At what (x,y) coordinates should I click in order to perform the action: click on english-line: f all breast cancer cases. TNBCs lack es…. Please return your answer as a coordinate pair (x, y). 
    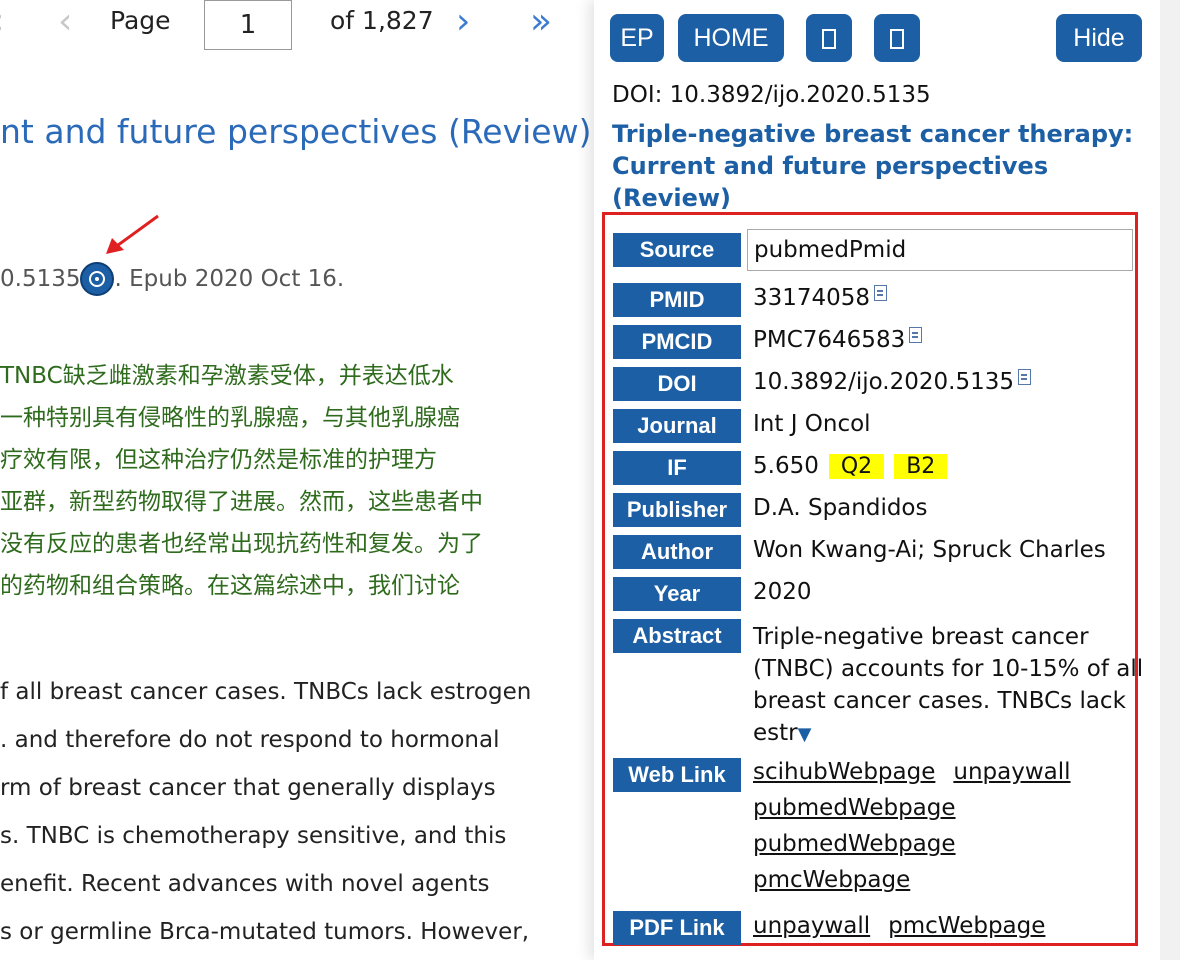
    Looking at the image, I should click on (266, 692).